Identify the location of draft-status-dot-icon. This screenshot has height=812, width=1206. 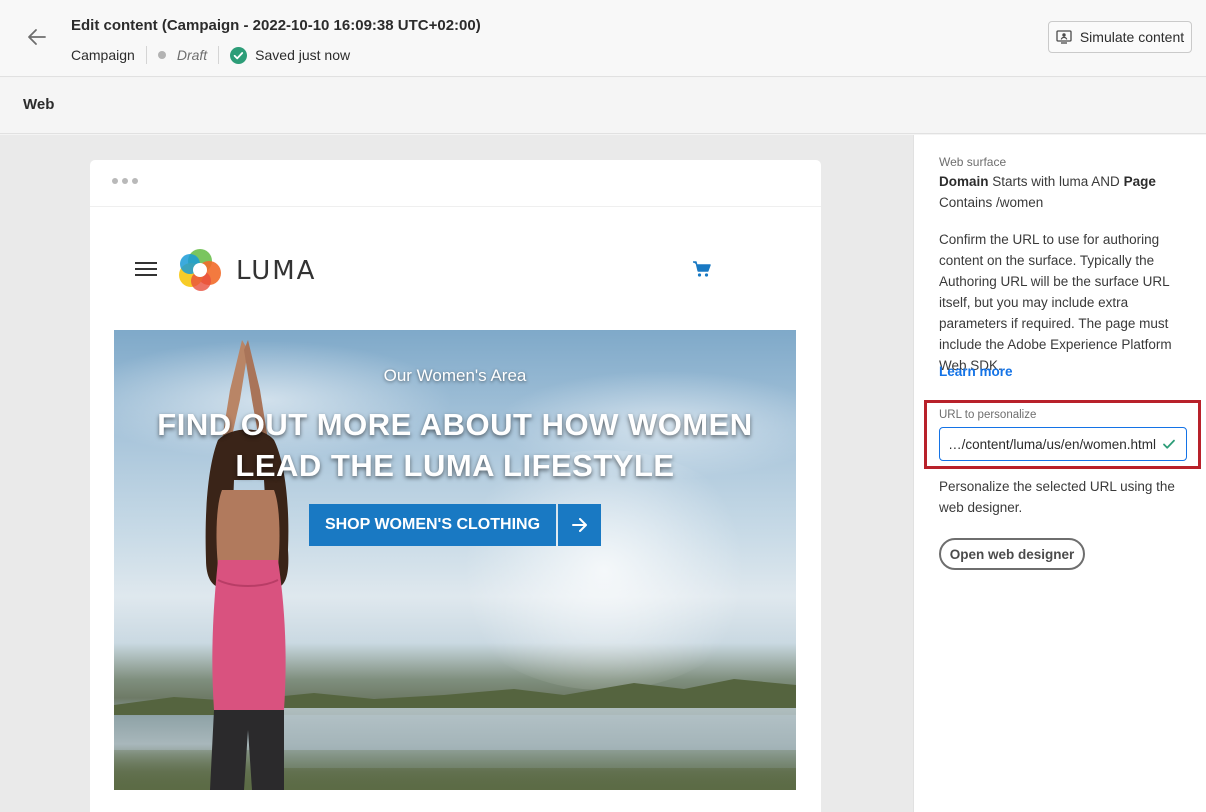
(161, 55).